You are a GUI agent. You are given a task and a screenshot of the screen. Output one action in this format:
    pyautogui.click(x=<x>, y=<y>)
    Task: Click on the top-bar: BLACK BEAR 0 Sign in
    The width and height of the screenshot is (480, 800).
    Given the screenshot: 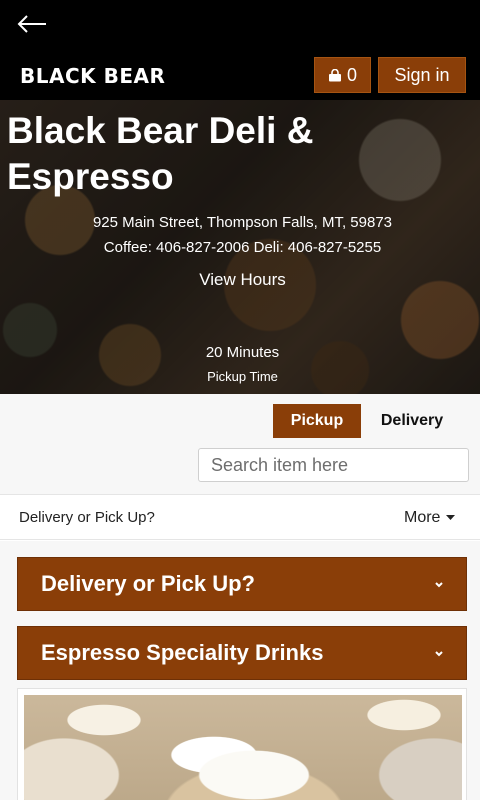 What is the action you would take?
    pyautogui.click(x=240, y=50)
    